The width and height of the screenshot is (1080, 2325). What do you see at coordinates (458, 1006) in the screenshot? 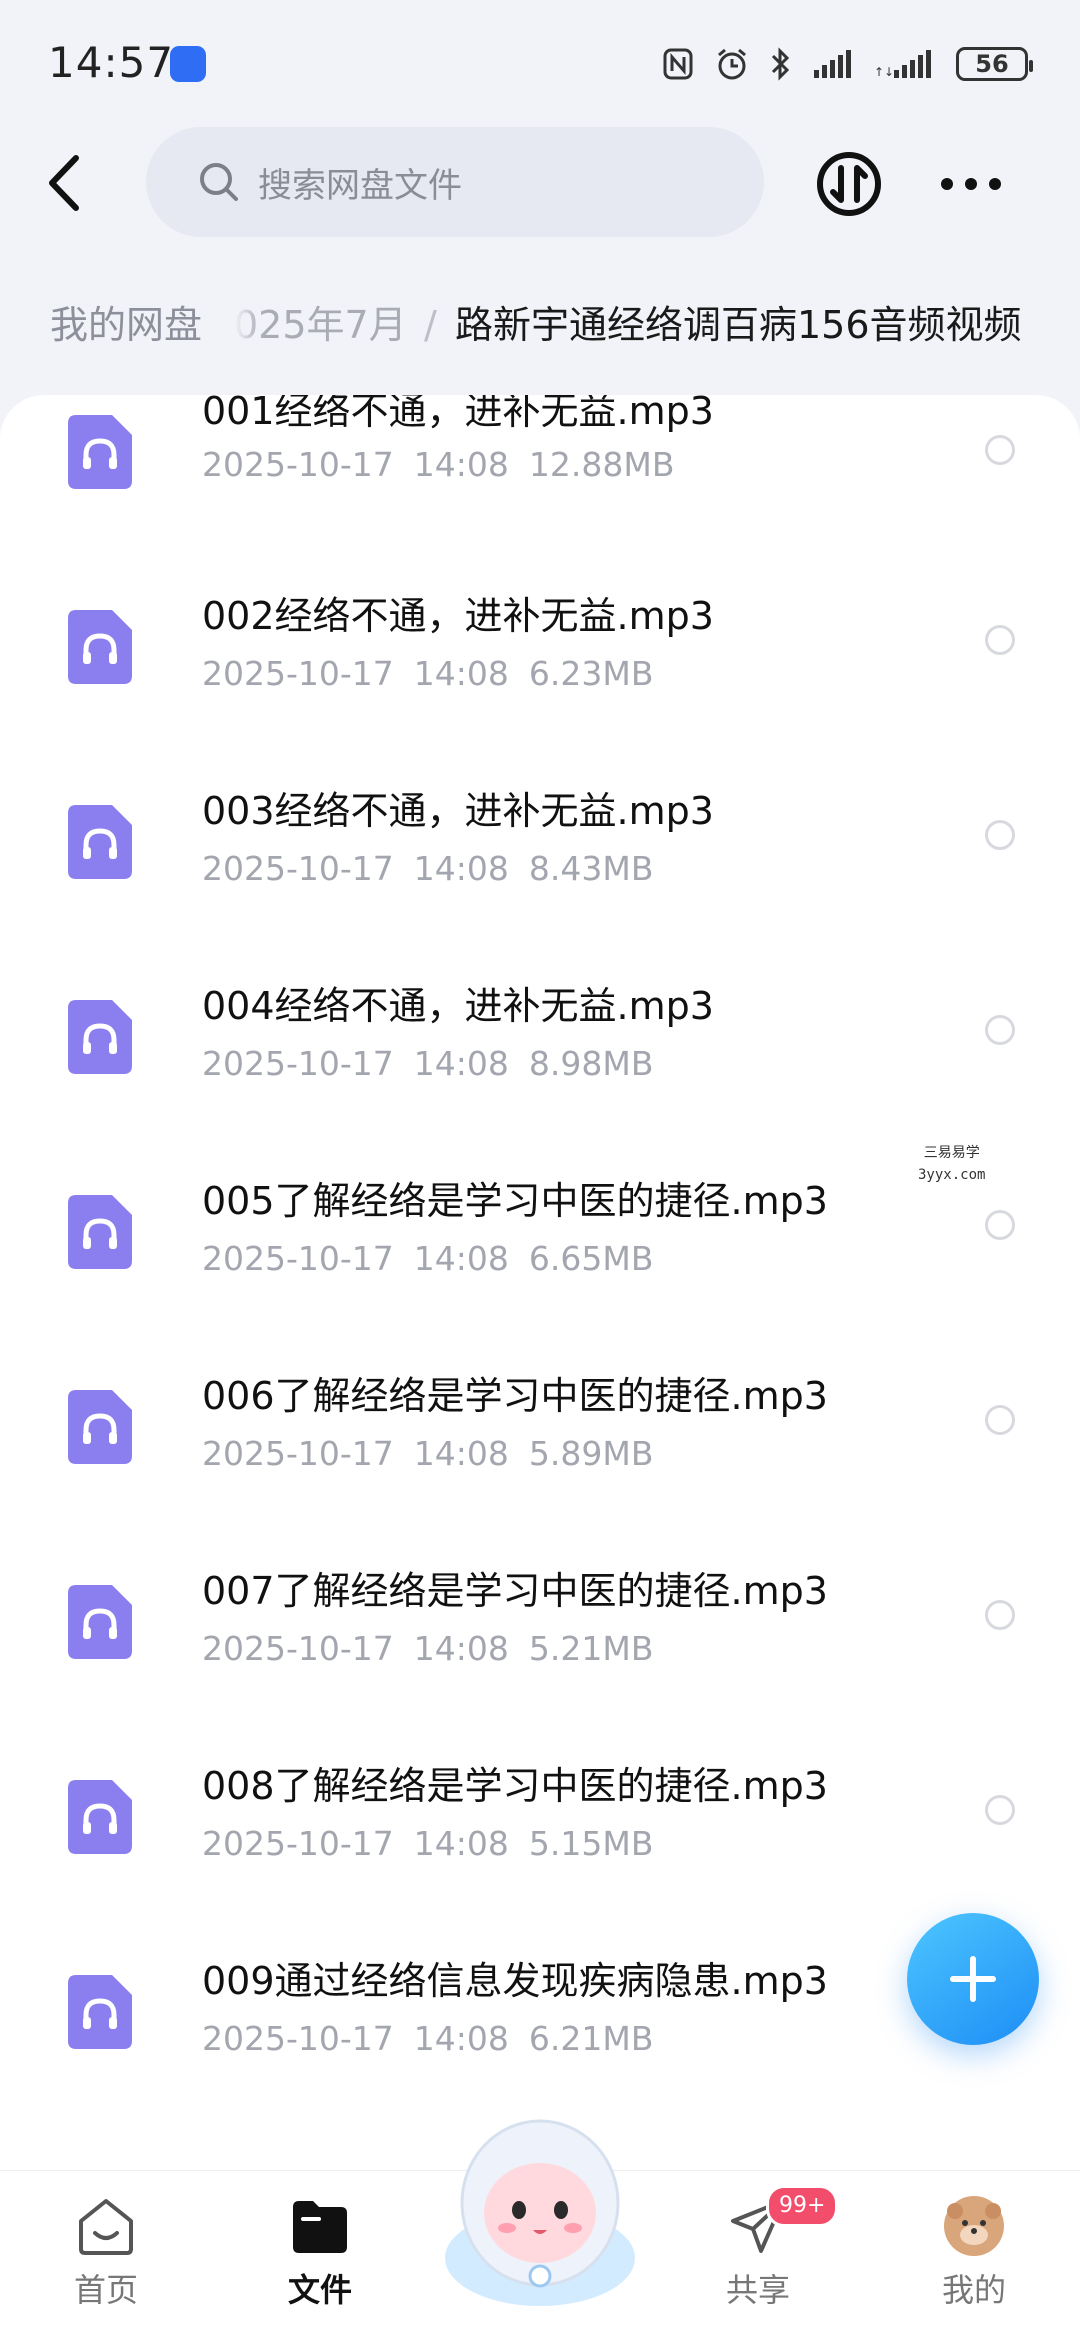
I see `file-name: 004经络不通，进补无益.mp3` at bounding box center [458, 1006].